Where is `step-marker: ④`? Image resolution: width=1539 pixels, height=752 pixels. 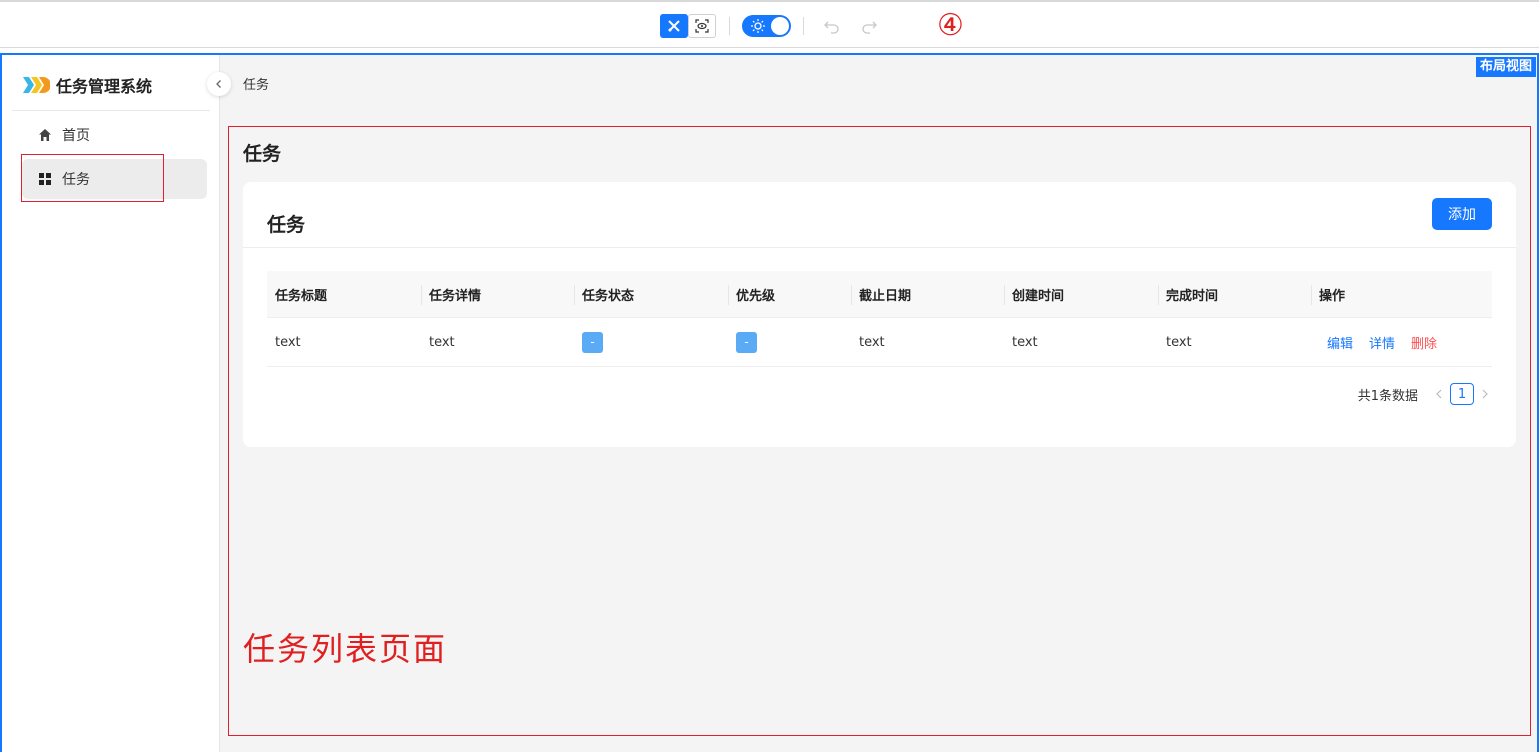 step-marker: ④ is located at coordinates (950, 25).